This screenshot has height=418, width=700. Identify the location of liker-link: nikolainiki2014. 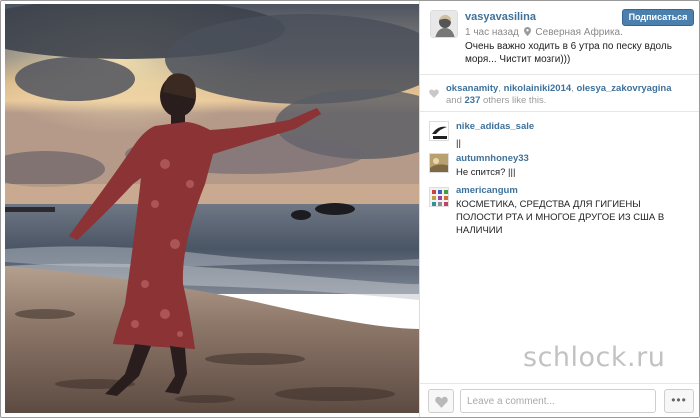
(538, 88).